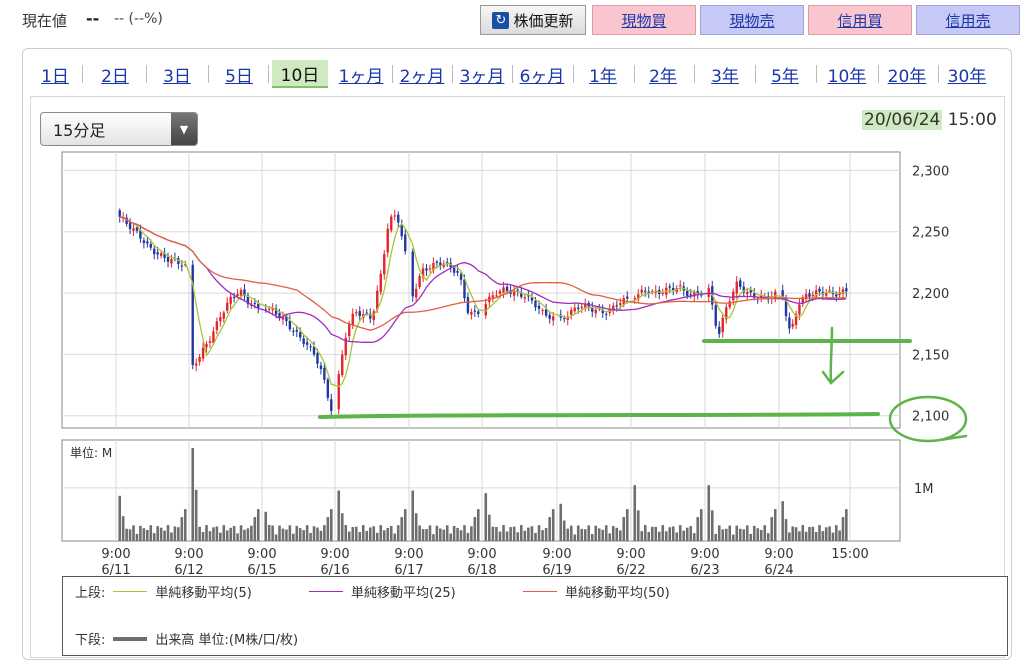  What do you see at coordinates (930, 417) in the screenshot?
I see `price-tick-label: 2,100` at bounding box center [930, 417].